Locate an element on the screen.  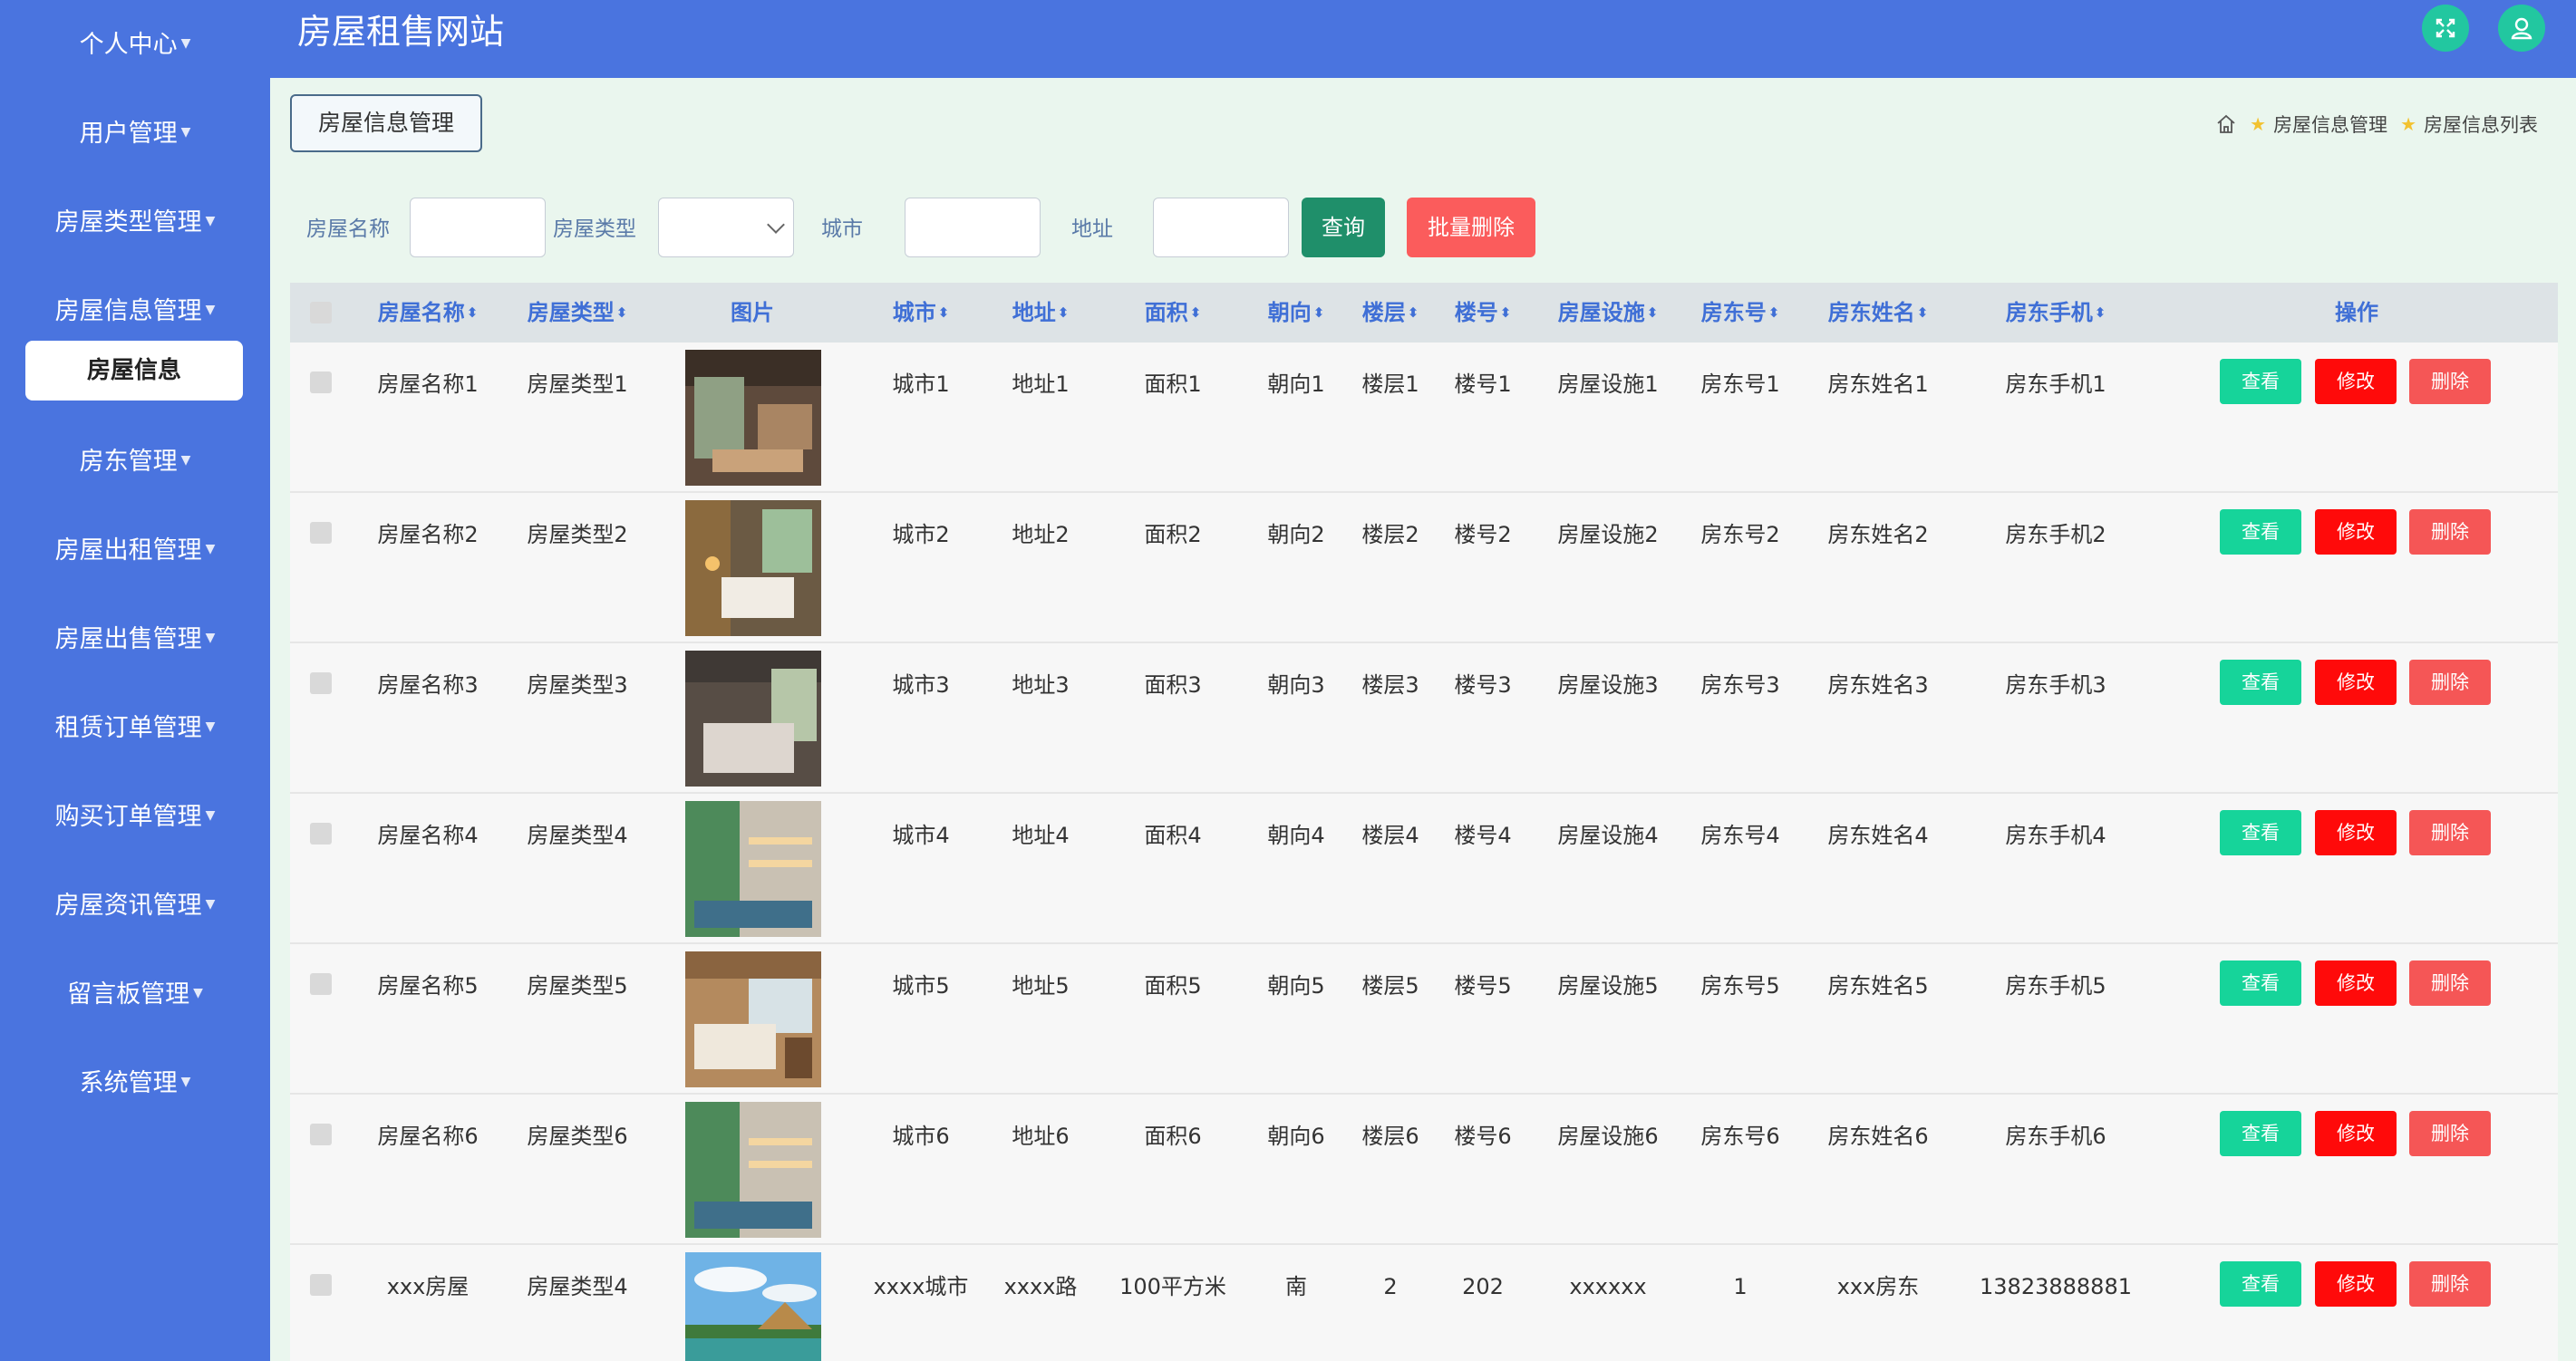
cell-landlord-no: 房东号4 is located at coordinates (1740, 836).